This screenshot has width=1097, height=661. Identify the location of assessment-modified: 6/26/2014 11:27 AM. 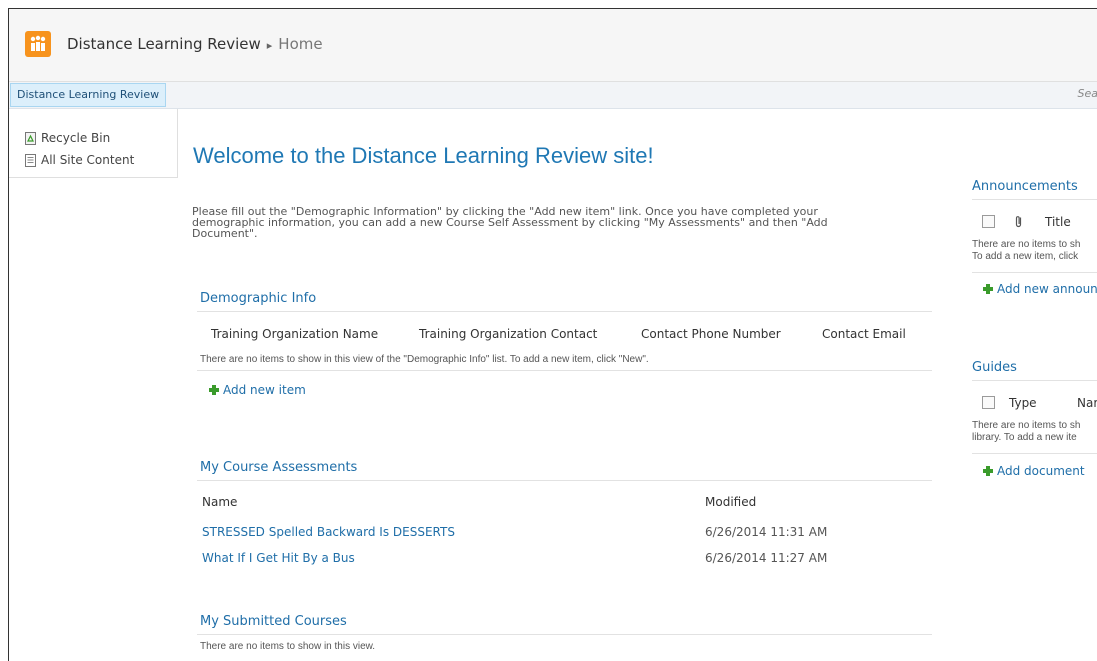
(766, 558).